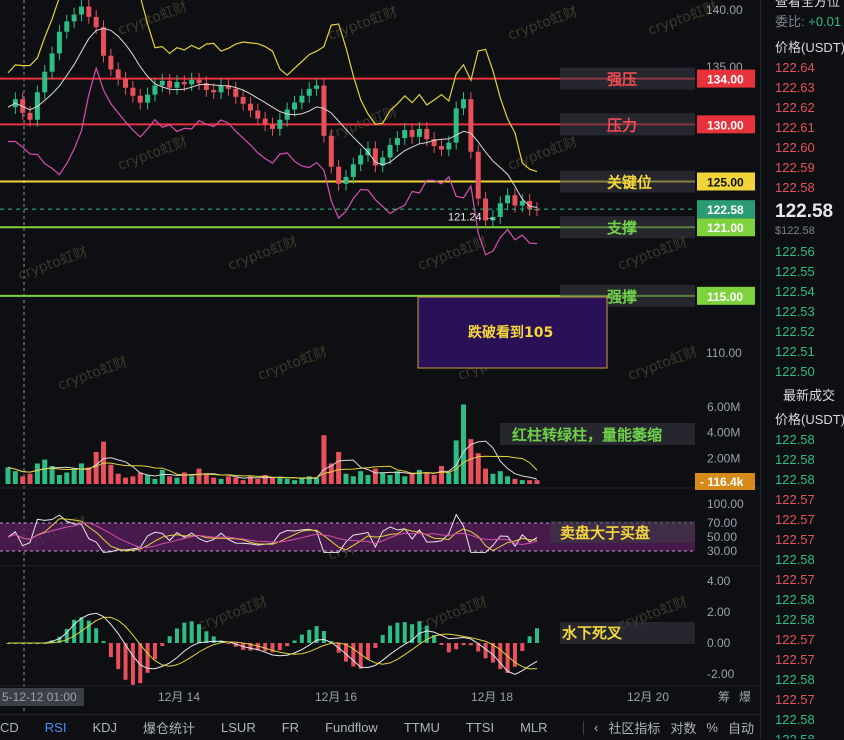 The image size is (844, 740). Describe the element at coordinates (9, 727) in the screenshot. I see `indicator-tab-cd: CD` at that location.